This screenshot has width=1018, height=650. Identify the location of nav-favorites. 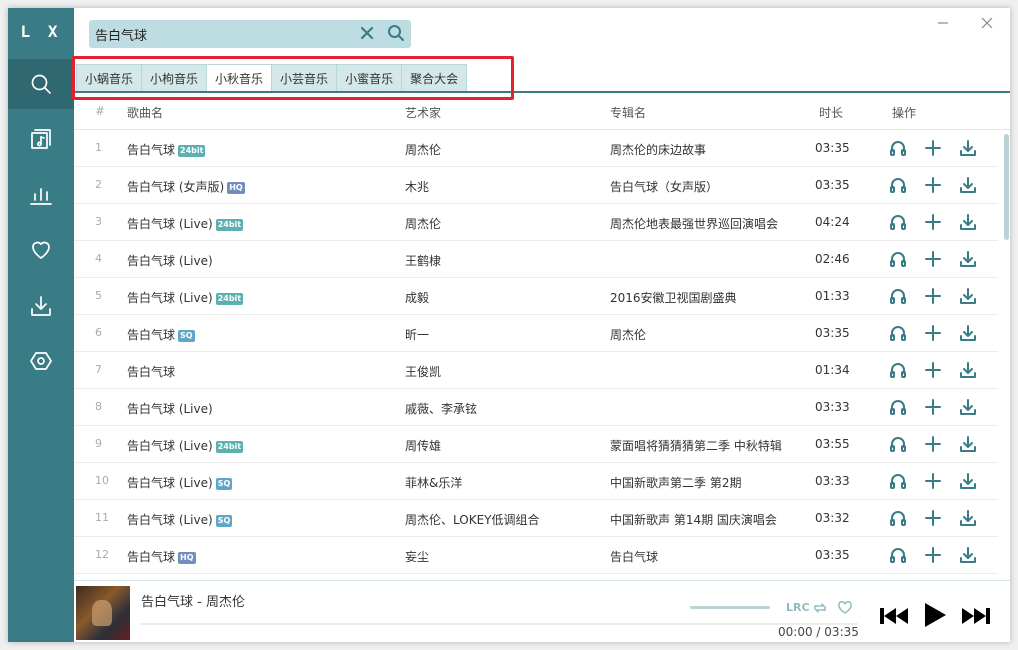
(41, 250).